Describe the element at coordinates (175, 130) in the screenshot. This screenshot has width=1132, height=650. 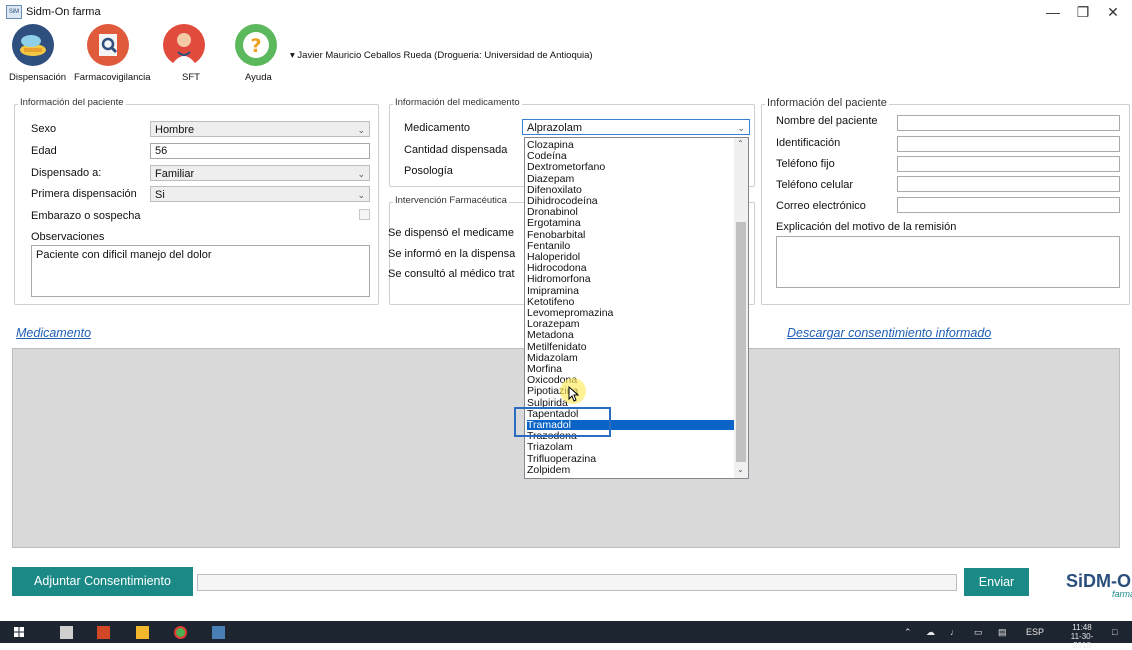
I see `sexo-value: Hombre` at that location.